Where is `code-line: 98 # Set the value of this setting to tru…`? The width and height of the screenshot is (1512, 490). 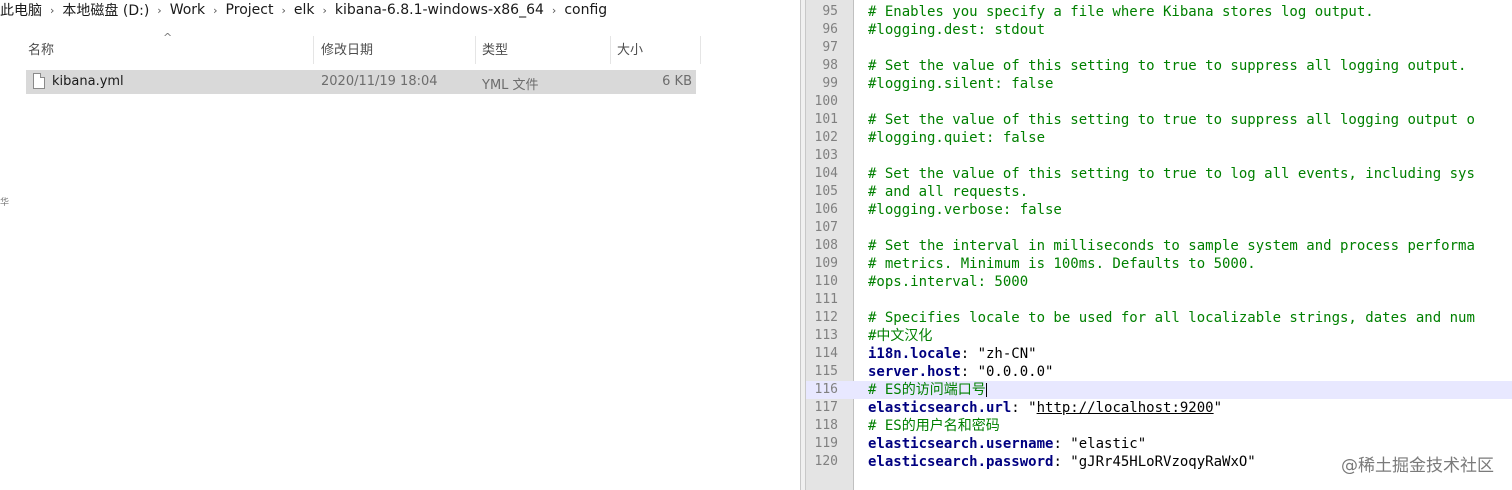 code-line: 98 # Set the value of this setting to tru… is located at coordinates (1159, 66).